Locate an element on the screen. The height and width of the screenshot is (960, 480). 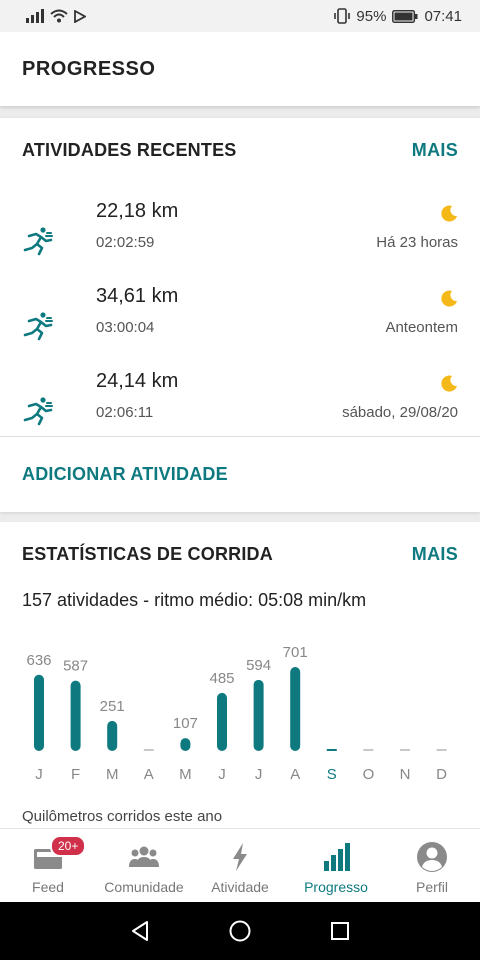
recents-icon is located at coordinates (340, 931).